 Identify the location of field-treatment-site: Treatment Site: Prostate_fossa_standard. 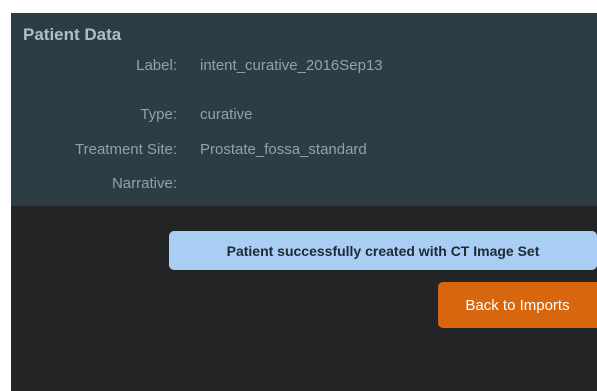
(304, 152).